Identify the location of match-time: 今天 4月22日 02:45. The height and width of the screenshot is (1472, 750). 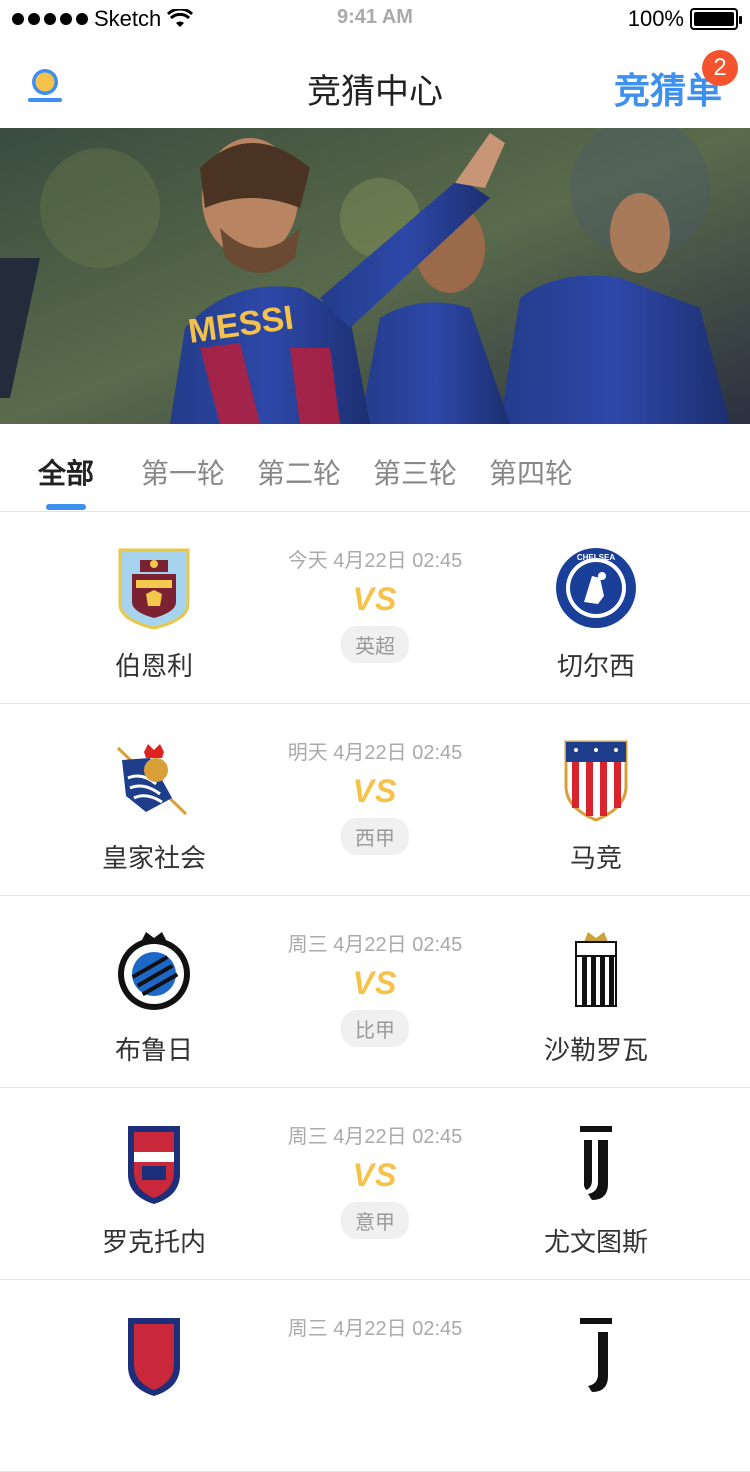
(375, 561).